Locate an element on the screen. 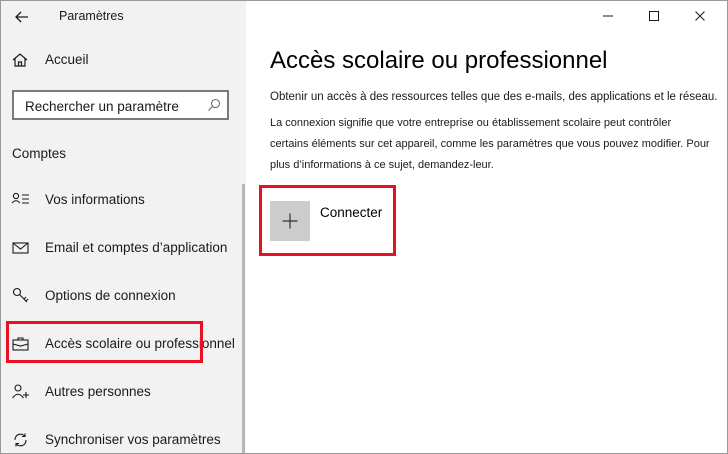  close-button is located at coordinates (700, 16).